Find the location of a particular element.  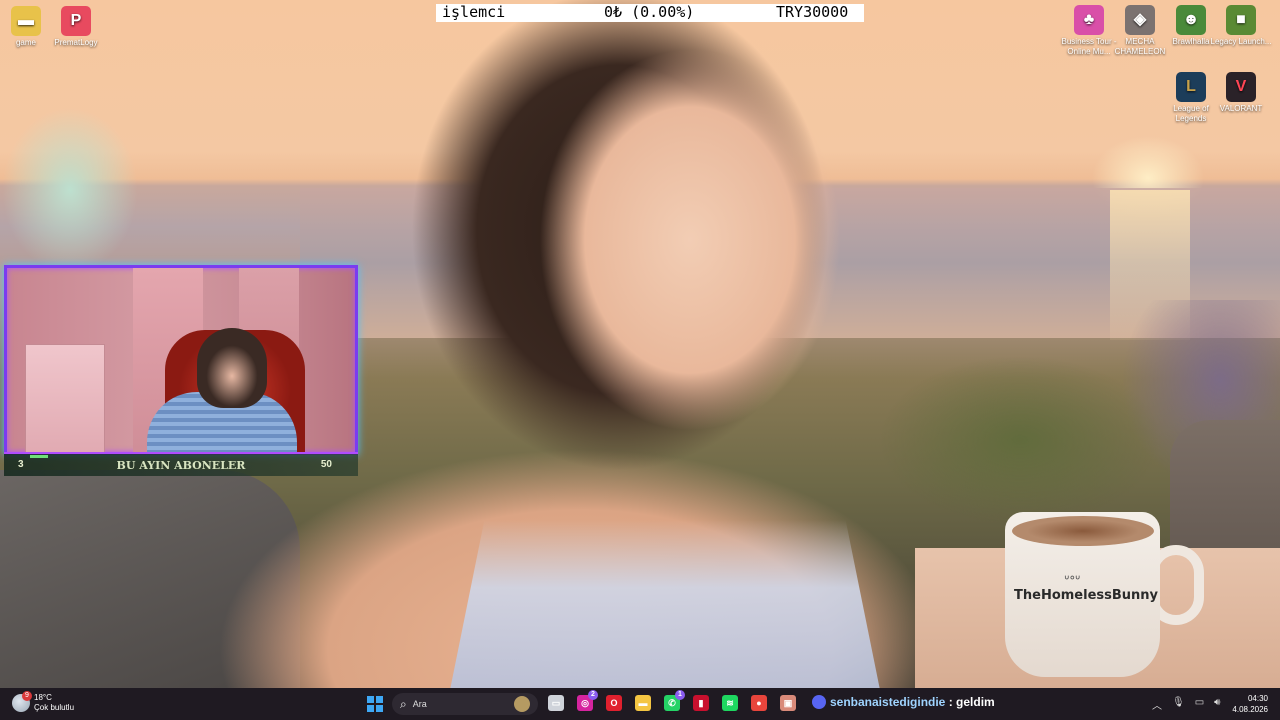

now-playing-sep: : is located at coordinates (951, 702).